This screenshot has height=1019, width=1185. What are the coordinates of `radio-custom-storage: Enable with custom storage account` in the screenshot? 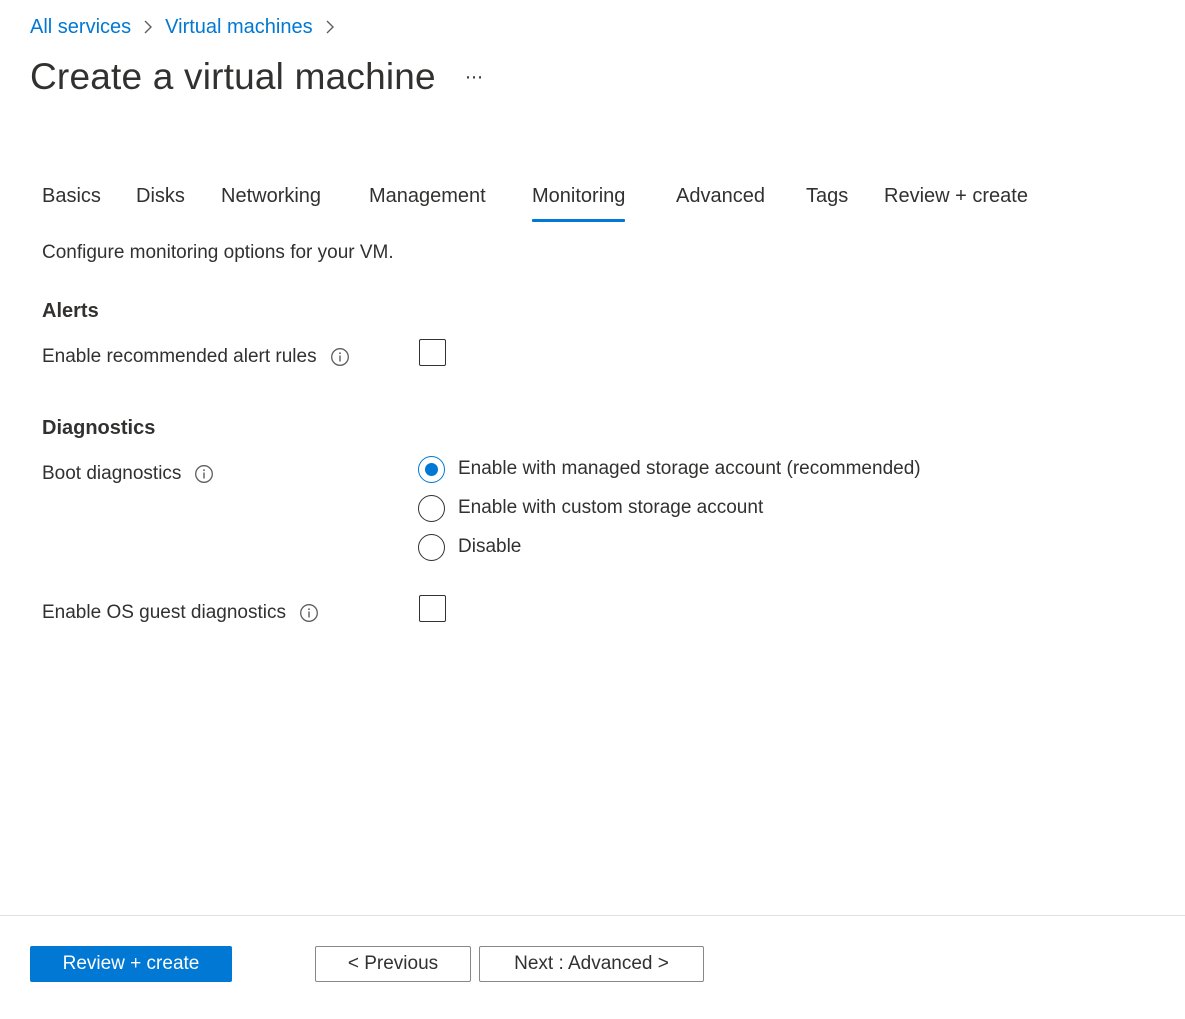 It's located at (590, 508).